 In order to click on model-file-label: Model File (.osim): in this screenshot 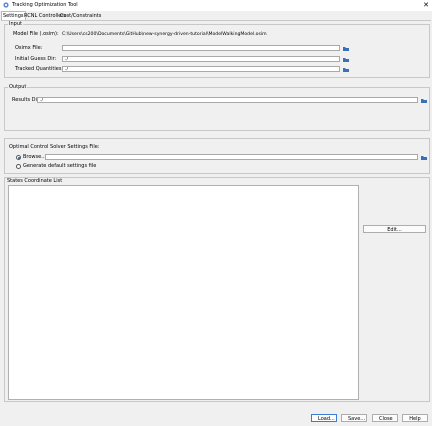, I will do `click(36, 34)`.